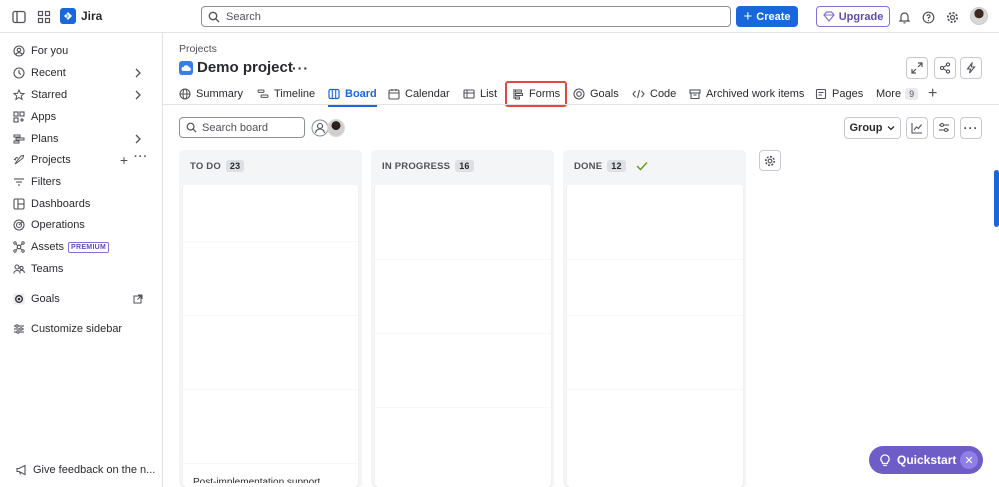 This screenshot has height=487, width=999. What do you see at coordinates (746, 94) in the screenshot?
I see `tab-archived-work-items: Archived work items` at bounding box center [746, 94].